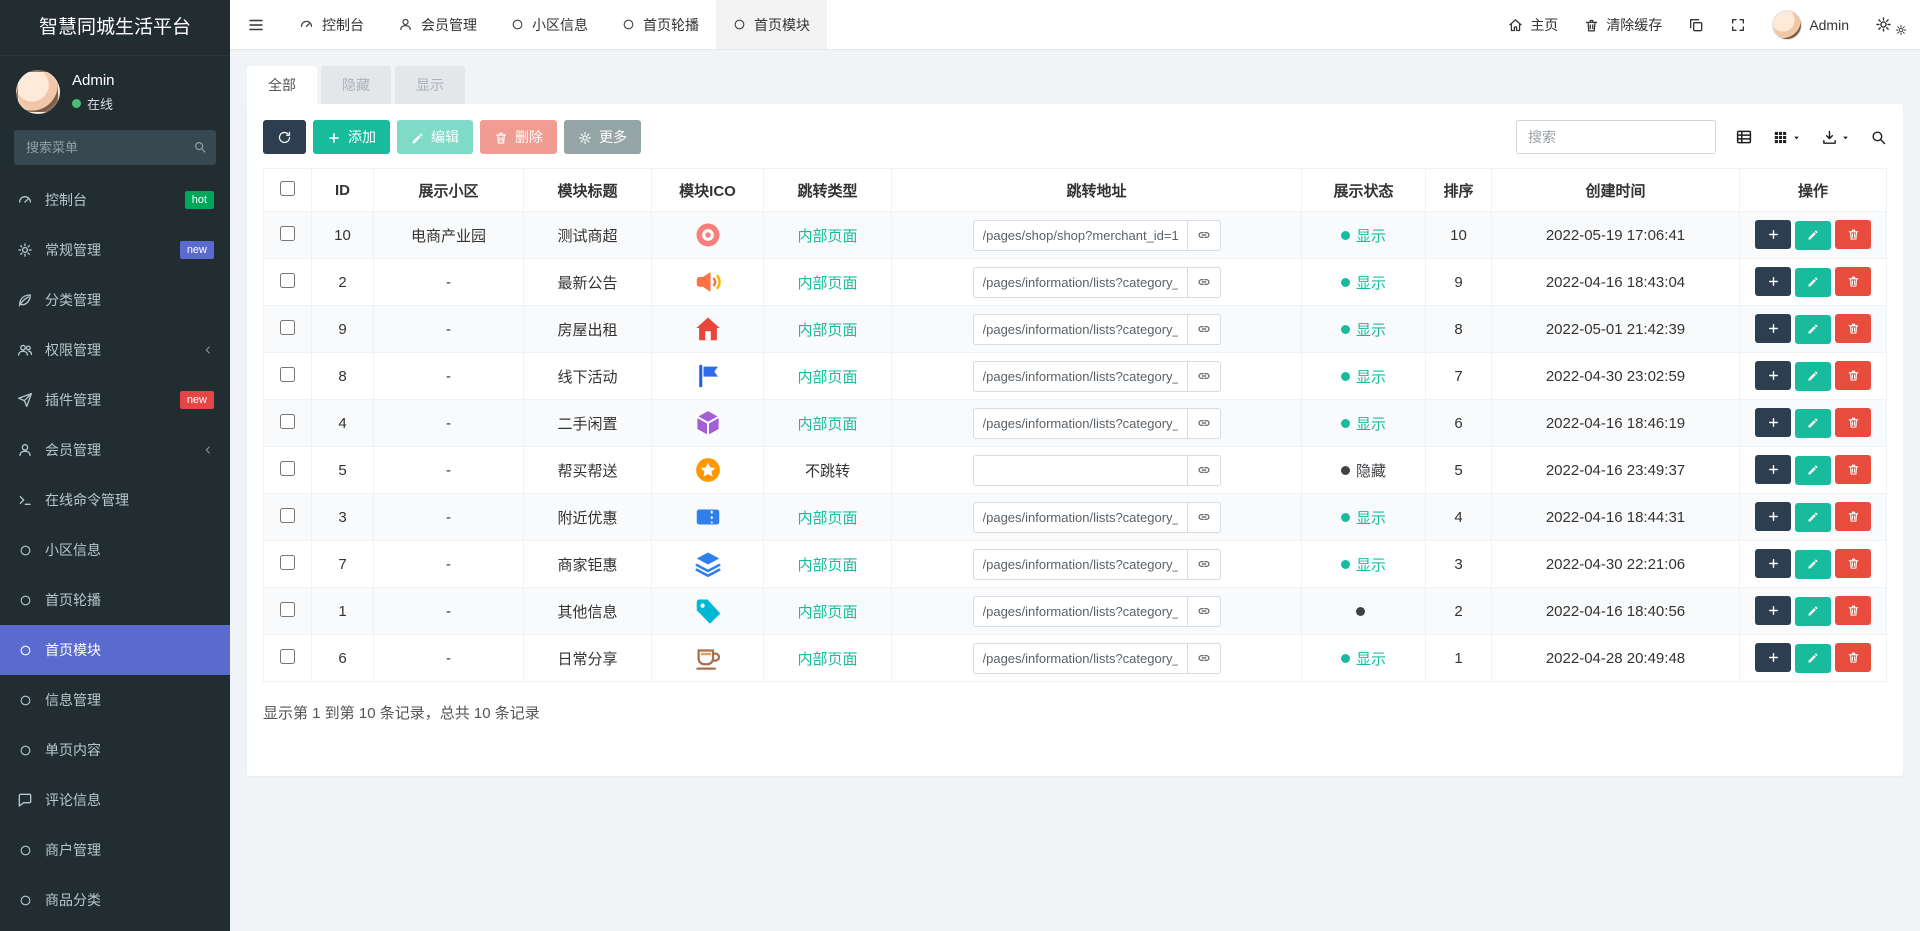 Image resolution: width=1920 pixels, height=931 pixels. I want to click on export-button, so click(1836, 137).